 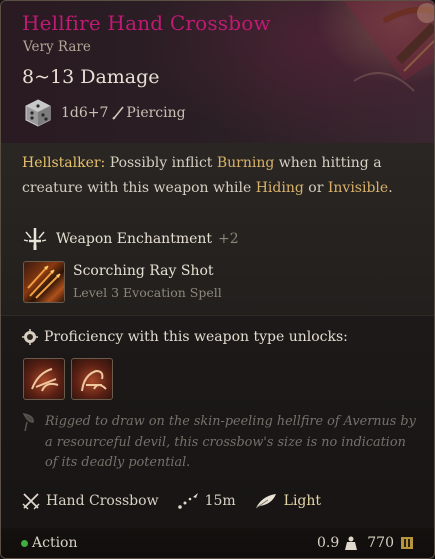 What do you see at coordinates (63, 163) in the screenshot?
I see `hellstalker-label: Hellstalker:` at bounding box center [63, 163].